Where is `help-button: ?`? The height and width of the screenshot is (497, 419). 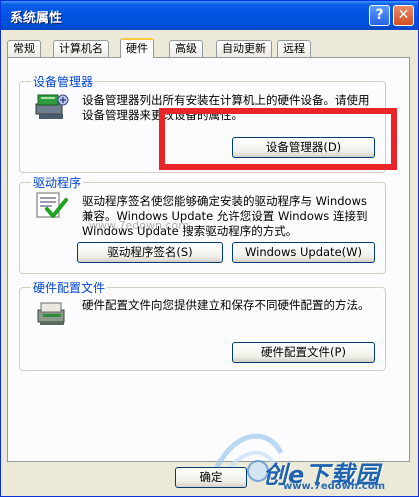
help-button: ? is located at coordinates (379, 15).